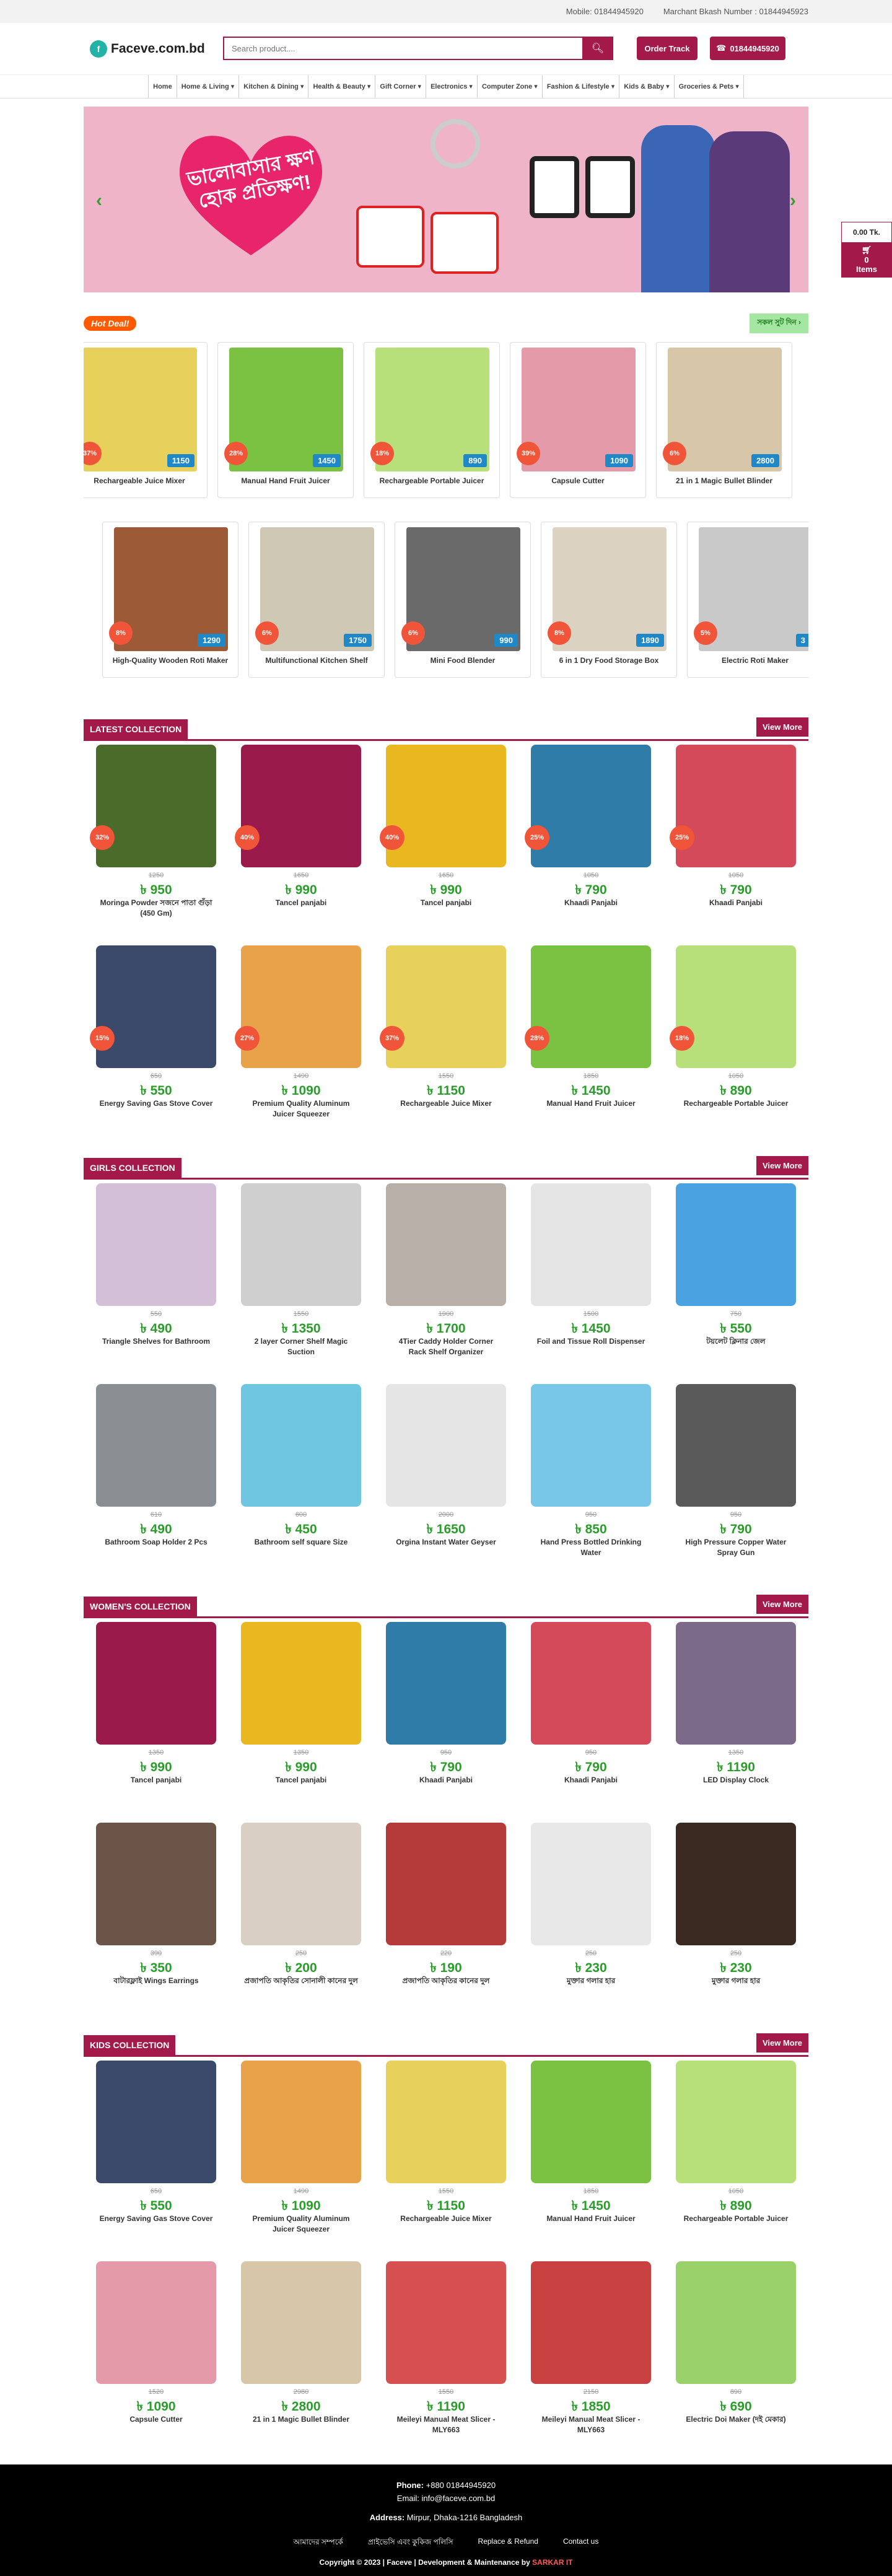 This screenshot has height=2576, width=892. What do you see at coordinates (432, 420) in the screenshot?
I see `deal-card: 18% 890 Rechargeable Portable Juicer` at bounding box center [432, 420].